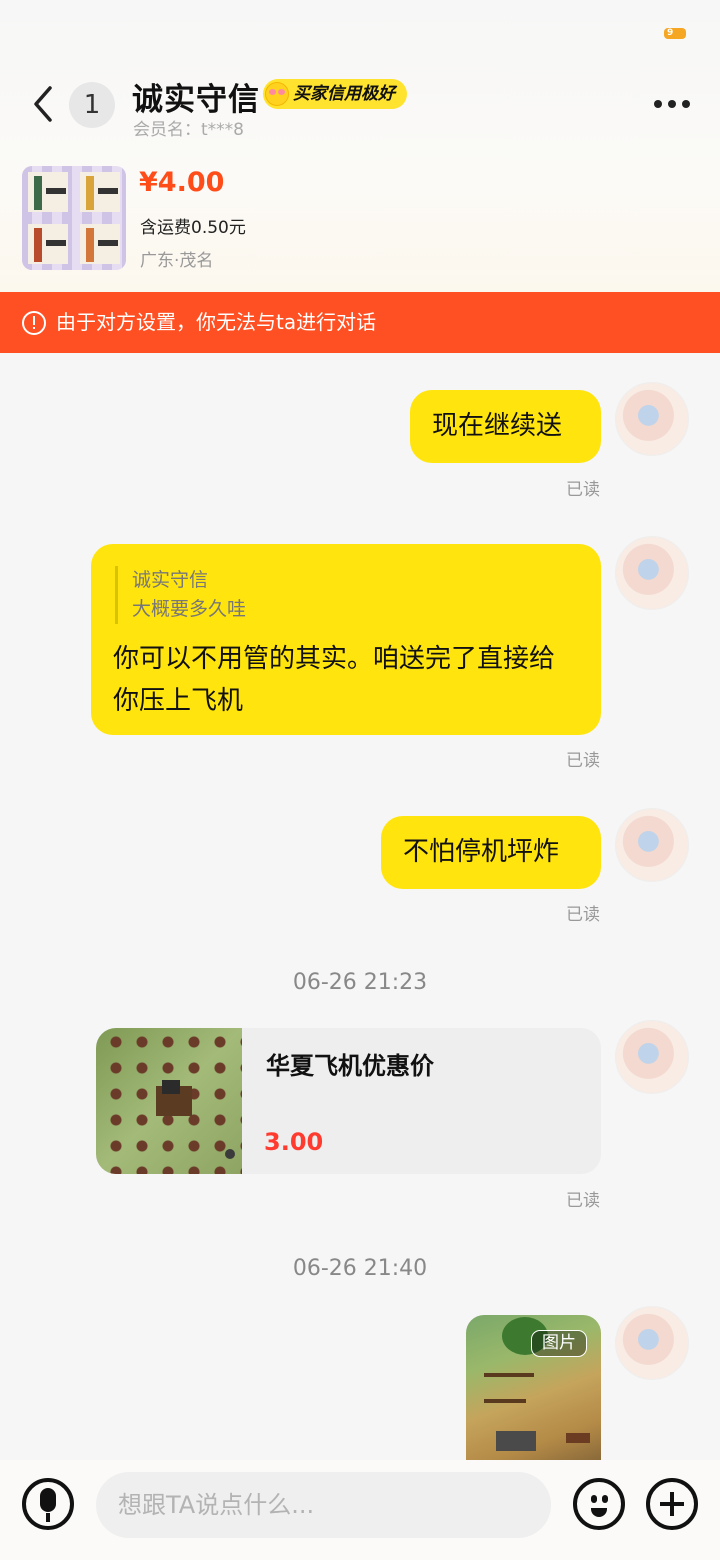 The height and width of the screenshot is (1560, 720). I want to click on card-image, so click(169, 1101).